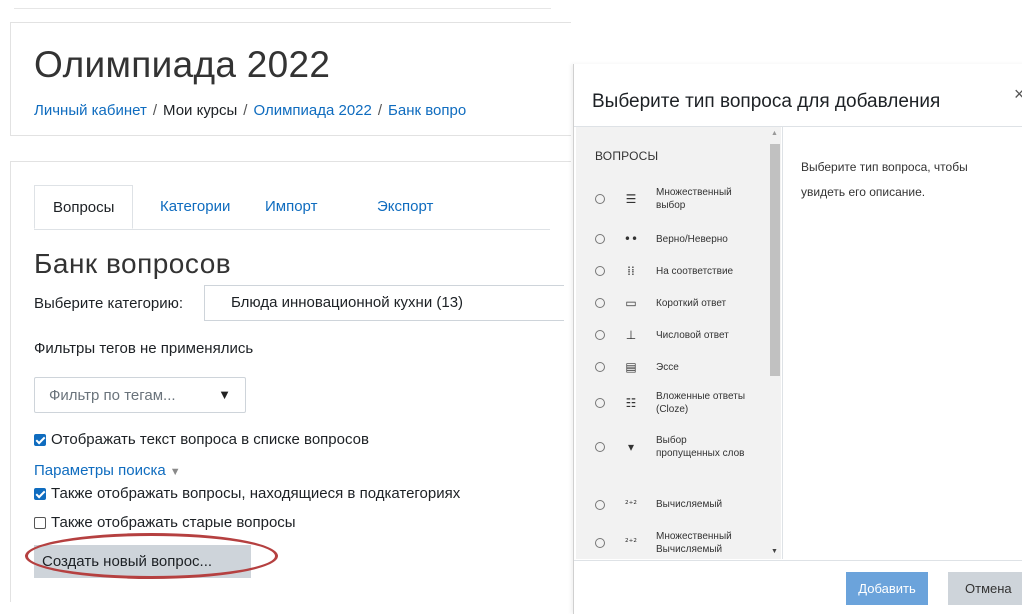  Describe the element at coordinates (692, 335) in the screenshot. I see `option-label: Числовой ответ` at that location.